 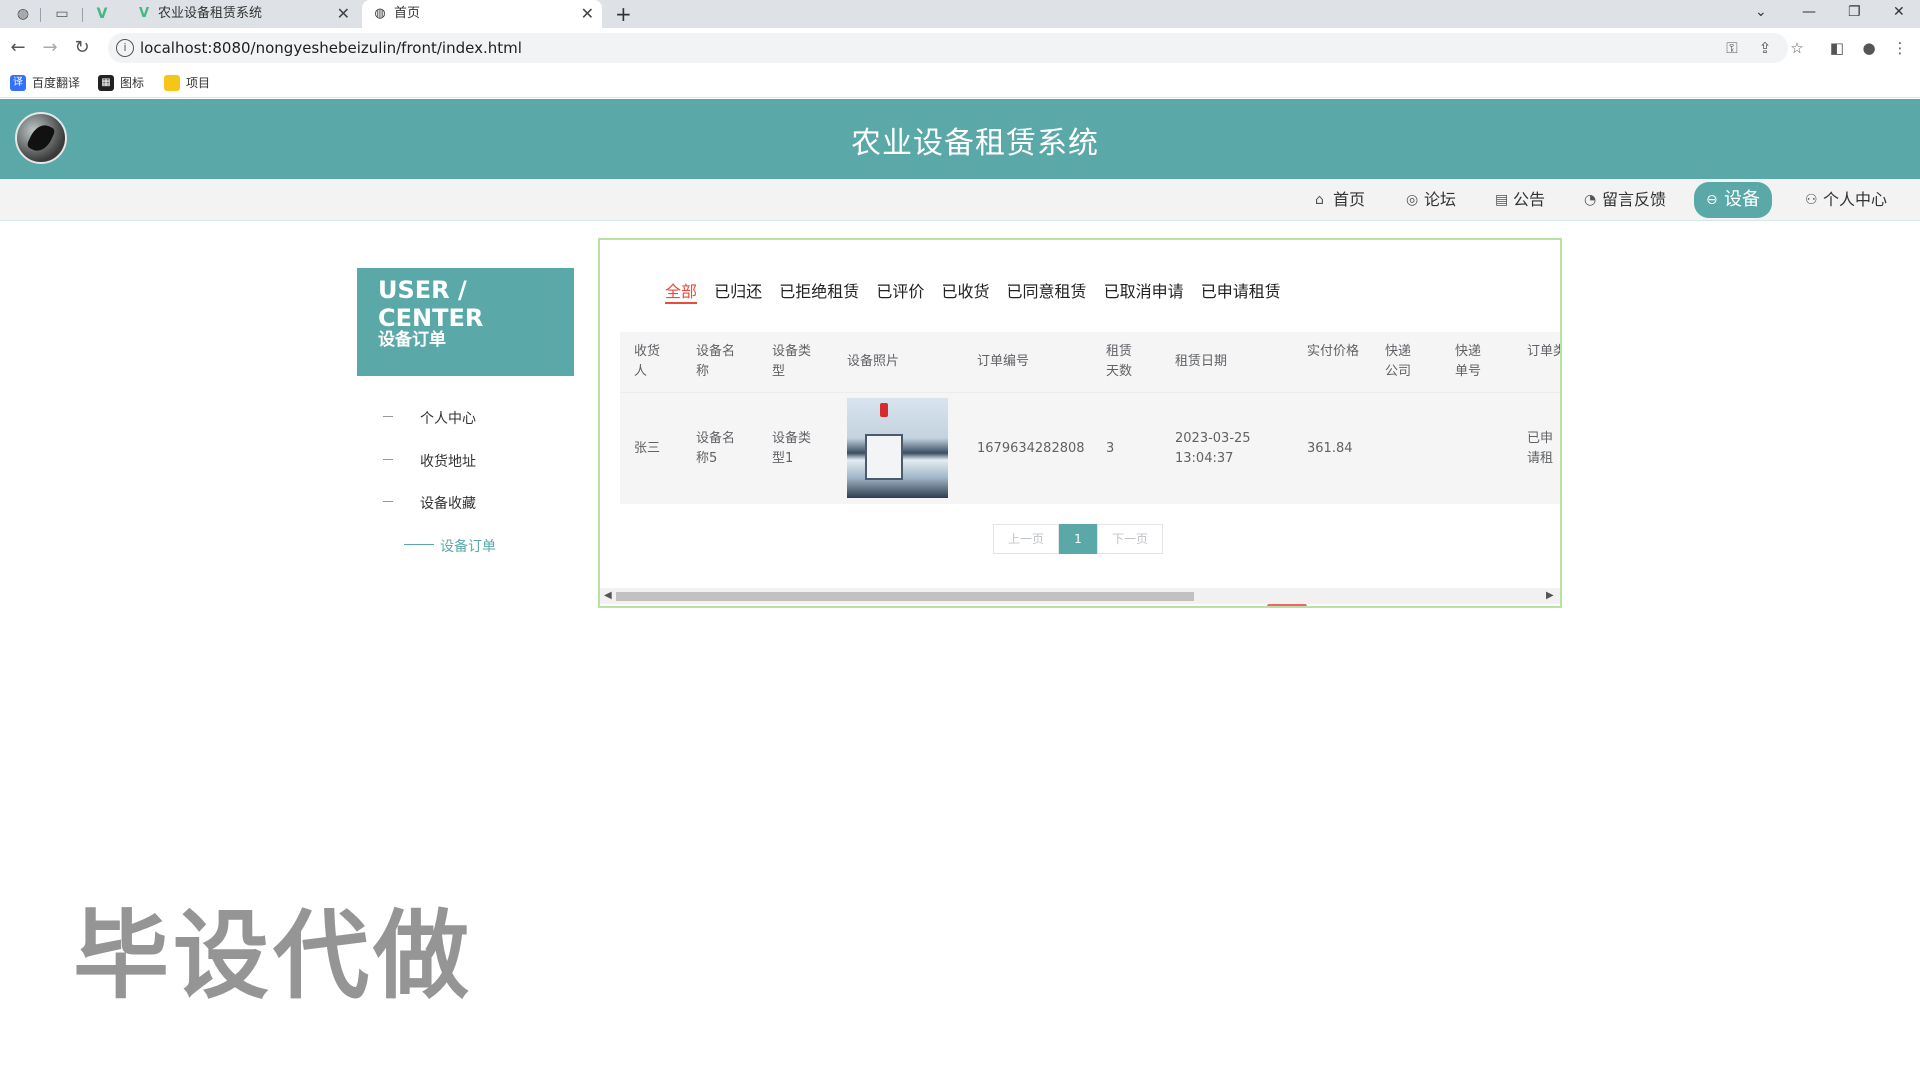 I want to click on bookmark-label: 图标, so click(x=132, y=83).